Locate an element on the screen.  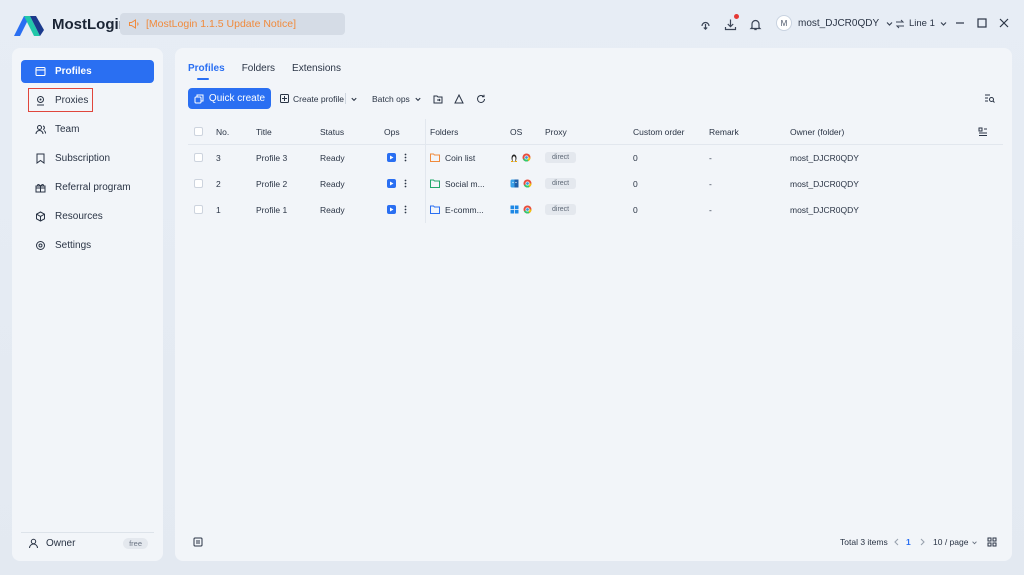
megaphone-icon is located at coordinates (134, 24).